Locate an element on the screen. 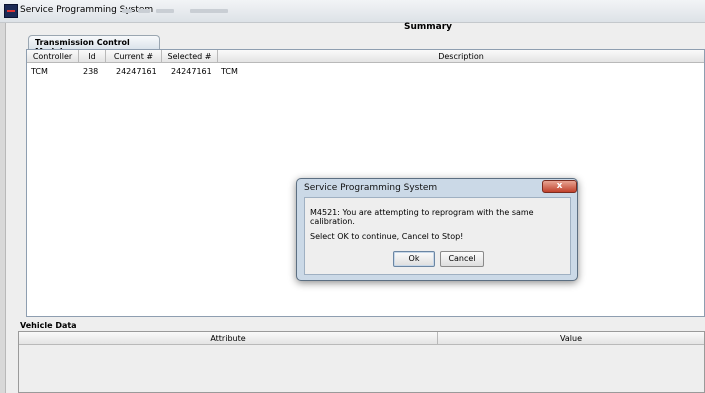 The width and height of the screenshot is (705, 393). column-header-controller: Controller is located at coordinates (53, 56).